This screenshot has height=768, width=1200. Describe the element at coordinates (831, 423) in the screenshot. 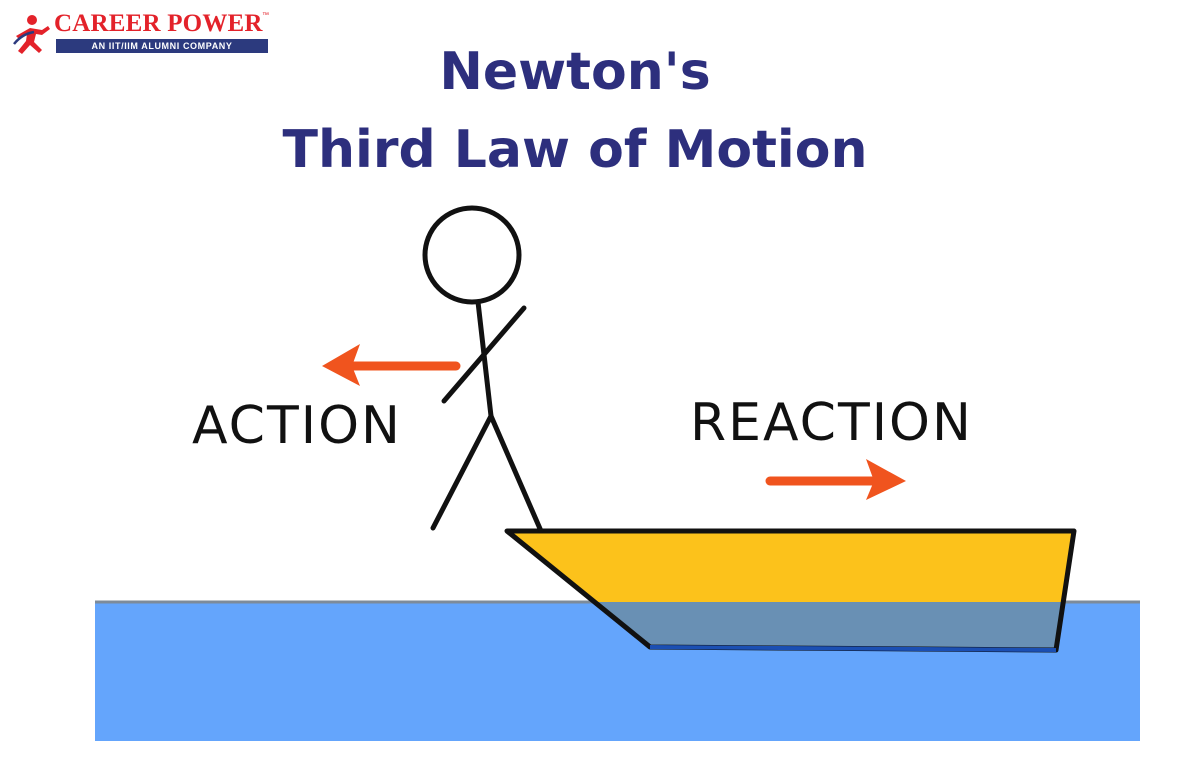

I see `reaction-label: REACTION` at that location.